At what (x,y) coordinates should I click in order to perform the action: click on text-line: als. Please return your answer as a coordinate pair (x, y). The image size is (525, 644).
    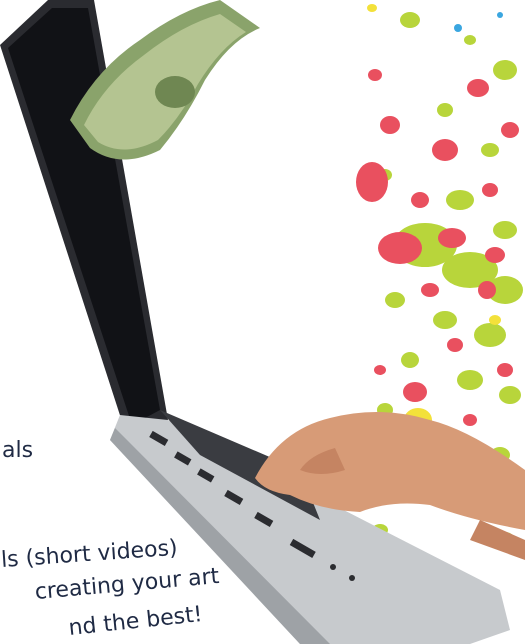
    Looking at the image, I should click on (18, 450).